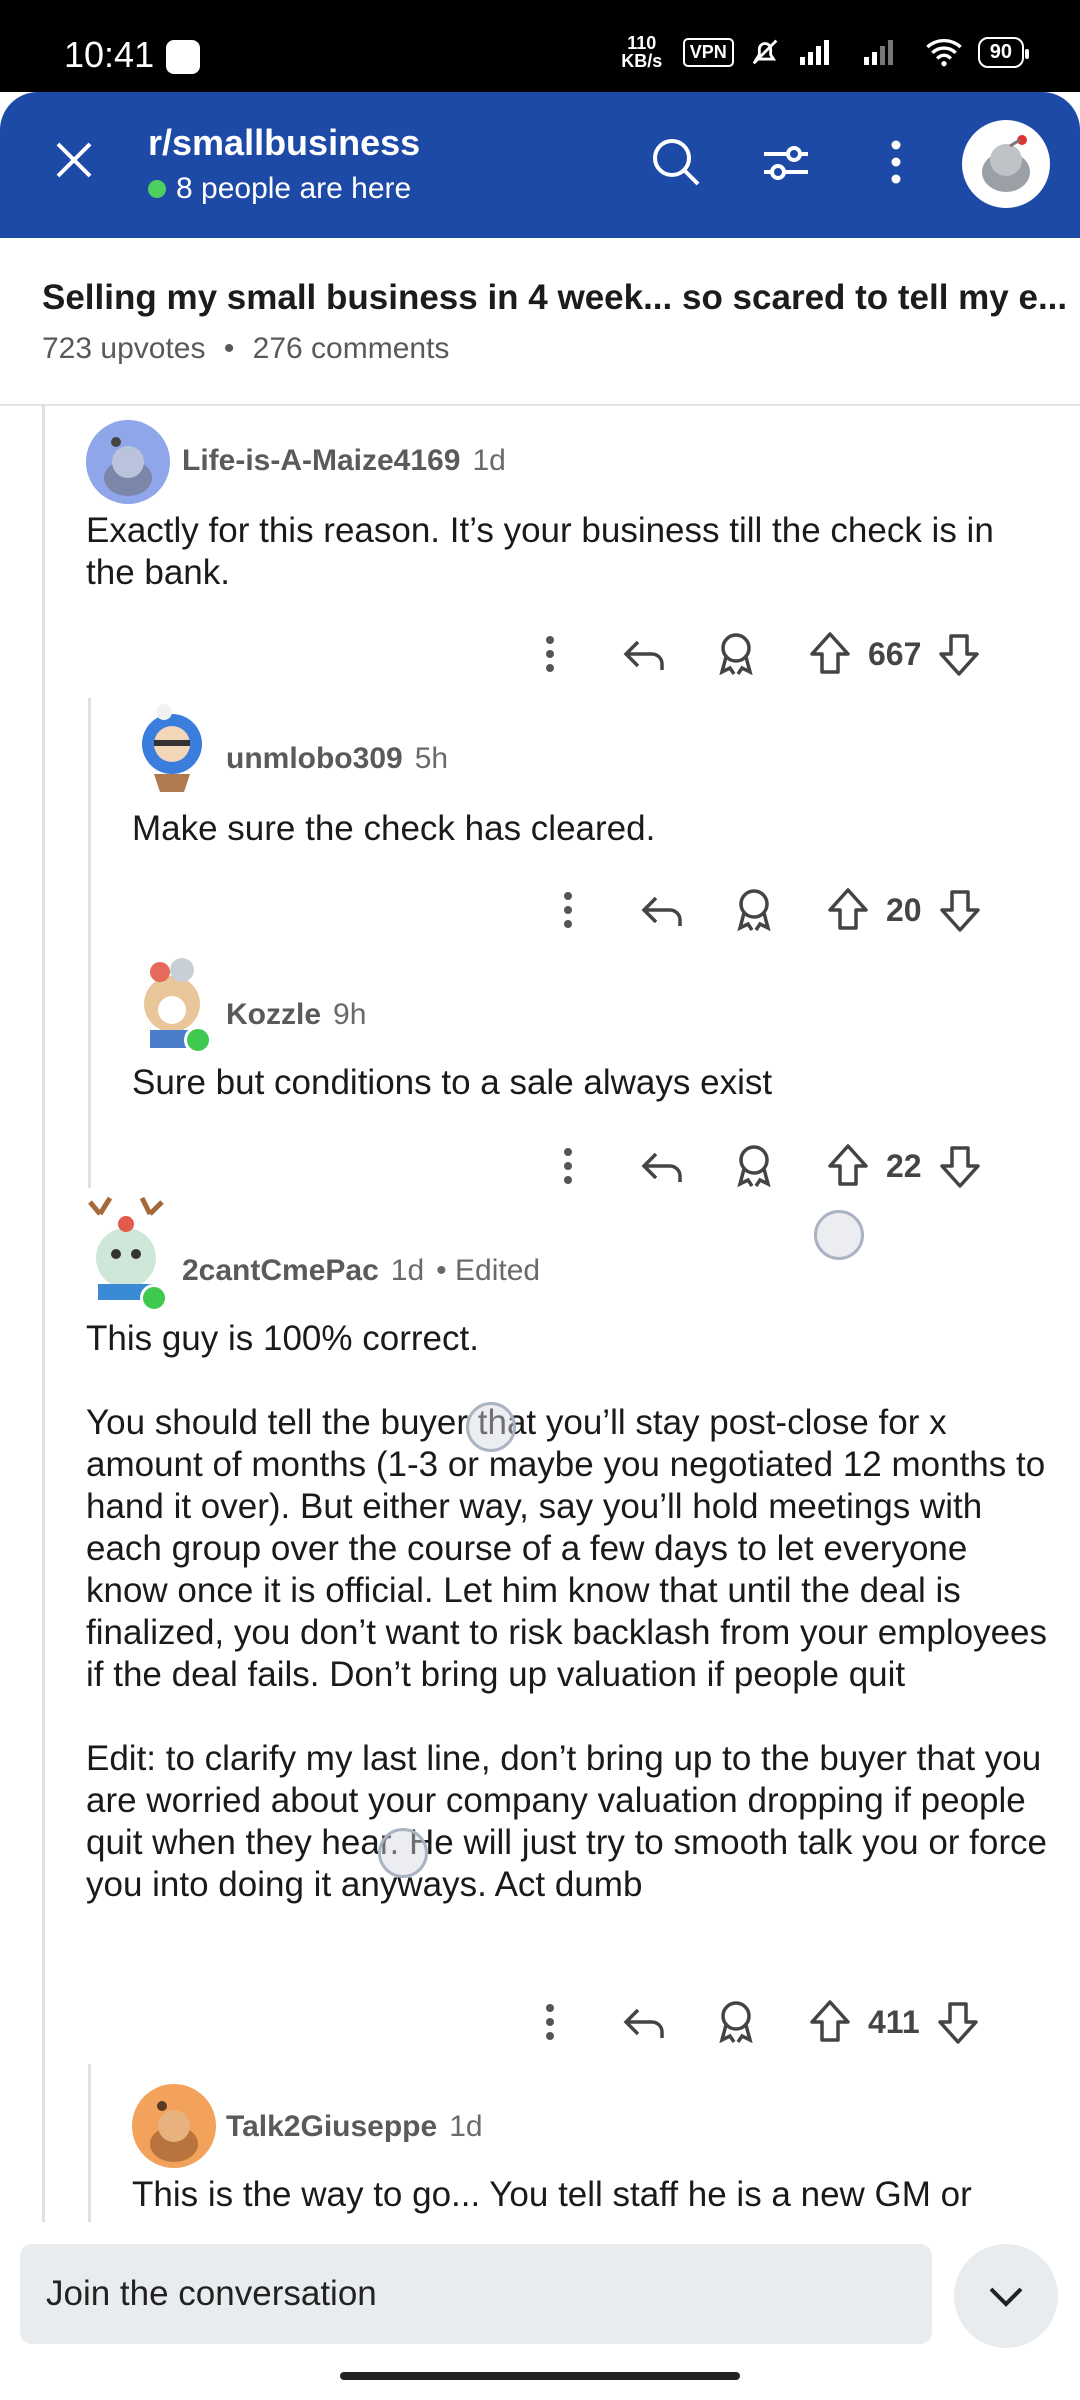 This screenshot has height=2400, width=1080. I want to click on vote-count: 411, so click(894, 2021).